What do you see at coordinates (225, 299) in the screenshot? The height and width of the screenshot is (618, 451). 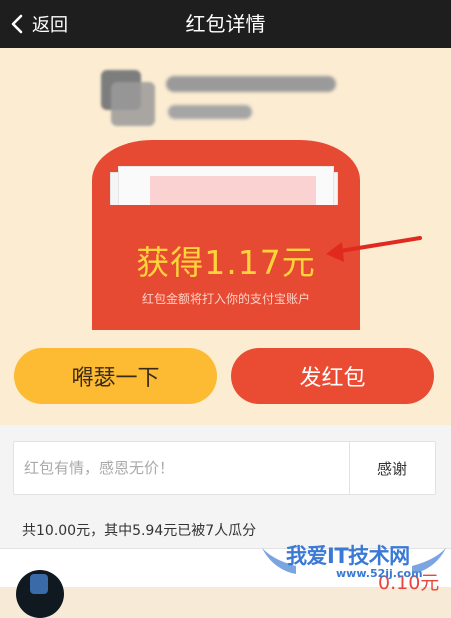 I see `amount-subtitle: 红包金额将打入你的支付宝账户` at bounding box center [225, 299].